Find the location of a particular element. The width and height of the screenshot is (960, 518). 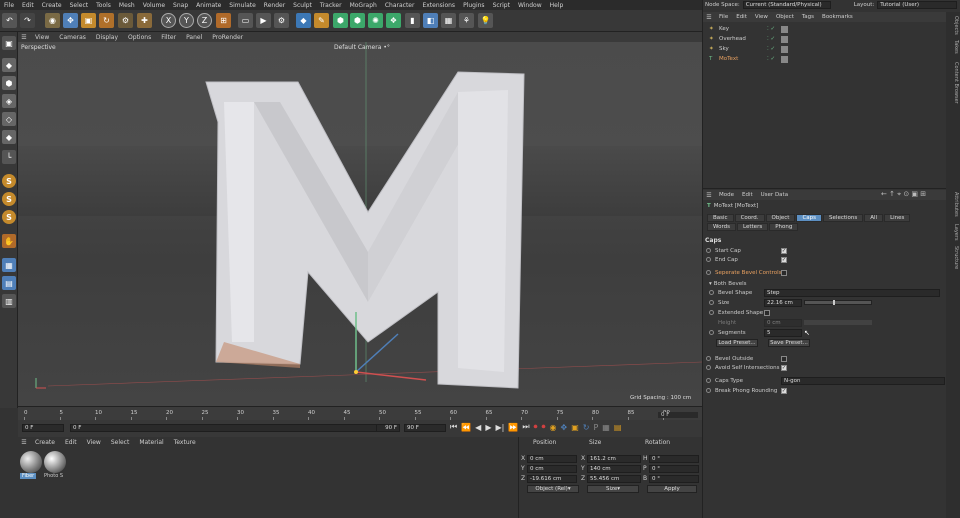

viewport-menu-display: Display is located at coordinates (107, 37).